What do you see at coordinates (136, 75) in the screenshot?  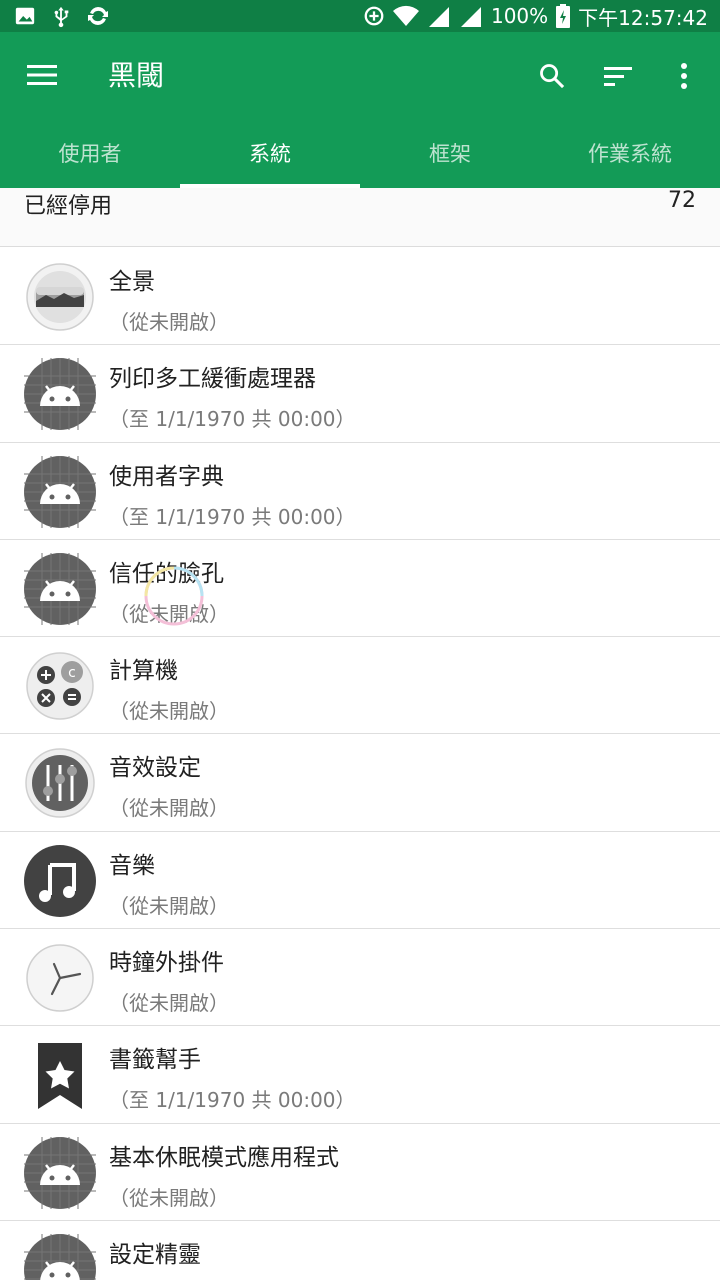 I see `app-title: 黑閾` at bounding box center [136, 75].